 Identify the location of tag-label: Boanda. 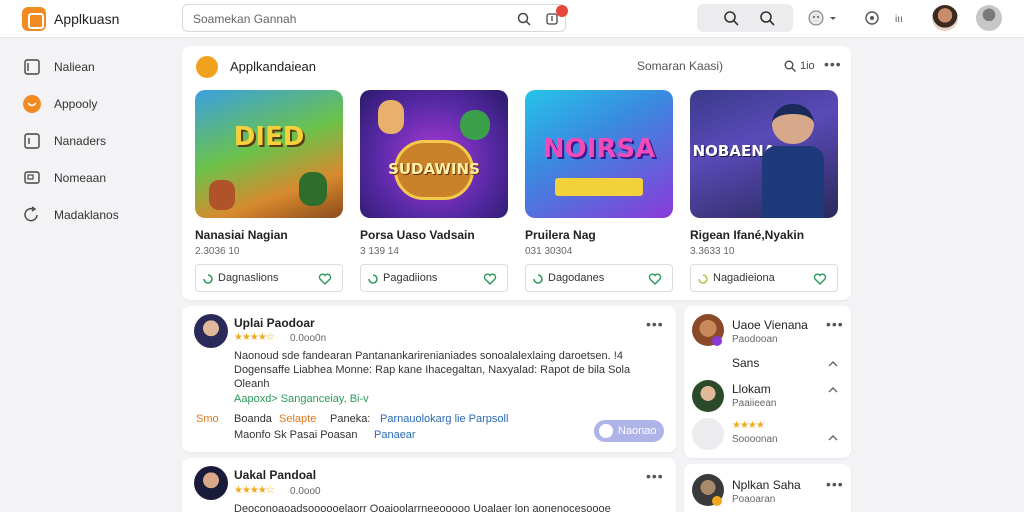
(253, 419).